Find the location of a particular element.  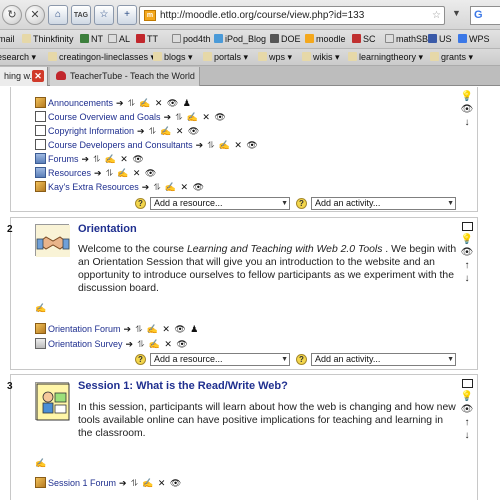

bookmark-item: SC is located at coordinates (364, 39).